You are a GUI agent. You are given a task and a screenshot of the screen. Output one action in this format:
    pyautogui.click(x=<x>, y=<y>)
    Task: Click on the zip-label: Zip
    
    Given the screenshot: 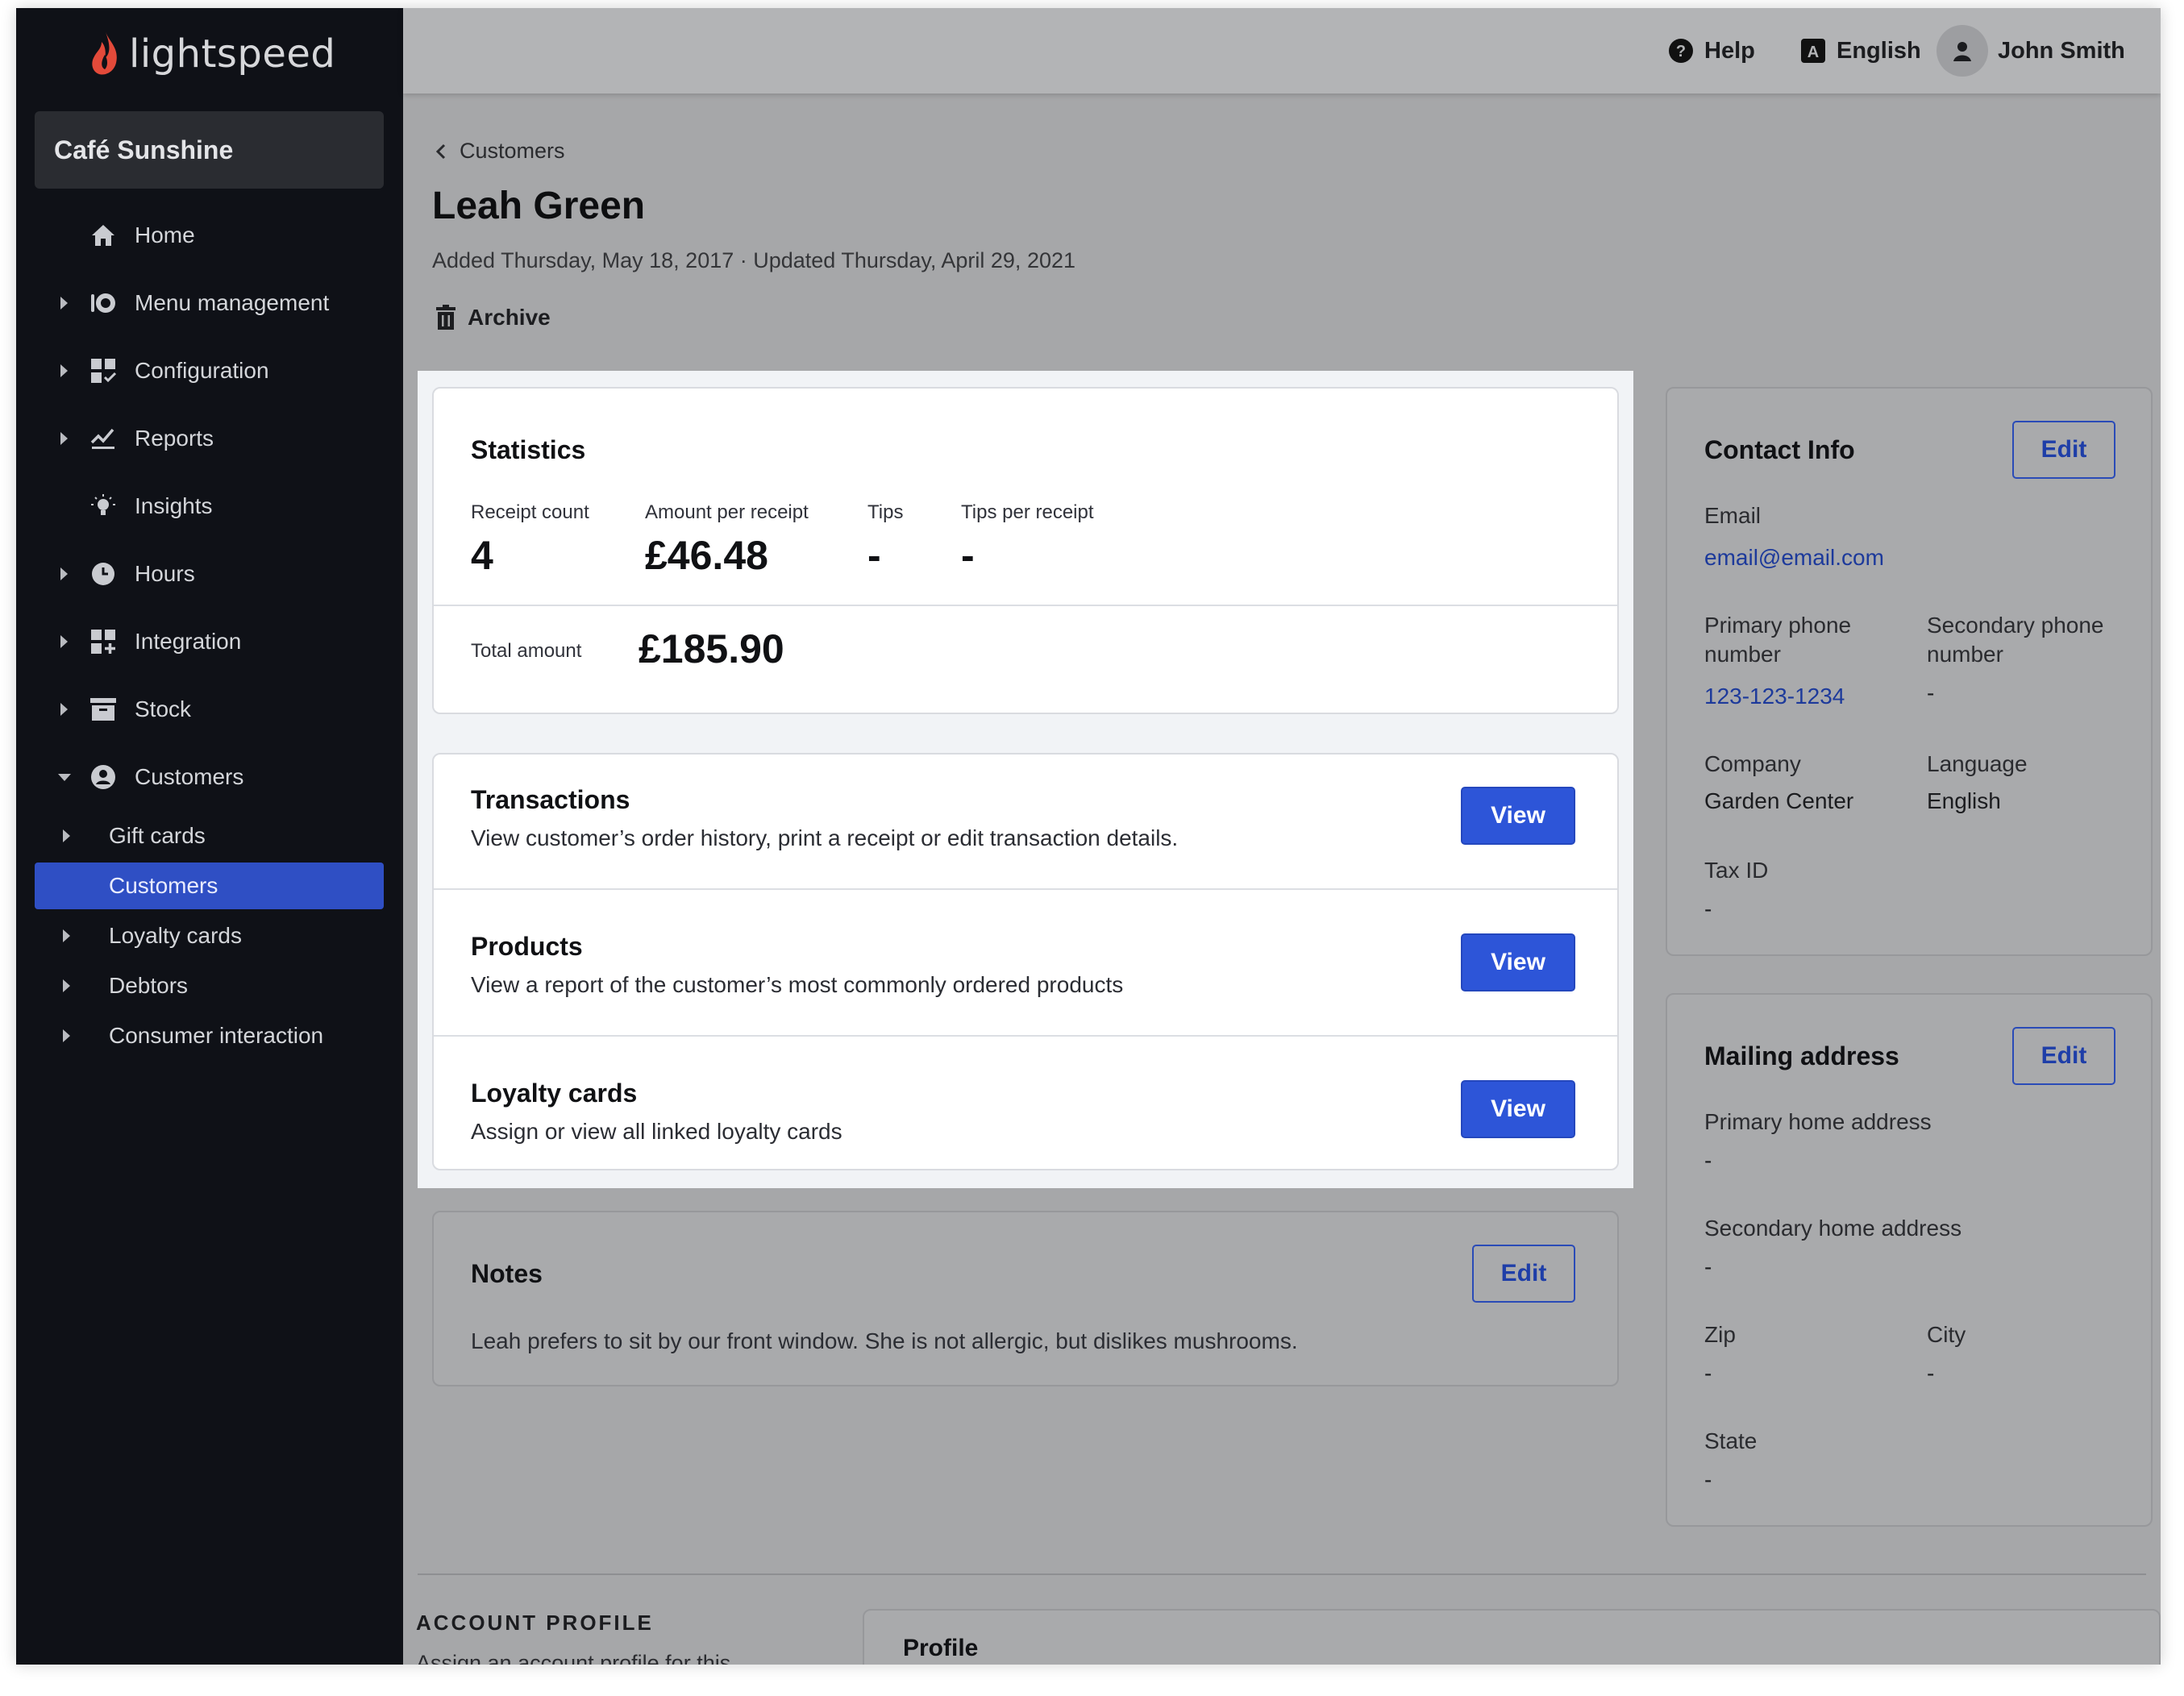 What is the action you would take?
    pyautogui.click(x=1720, y=1334)
    